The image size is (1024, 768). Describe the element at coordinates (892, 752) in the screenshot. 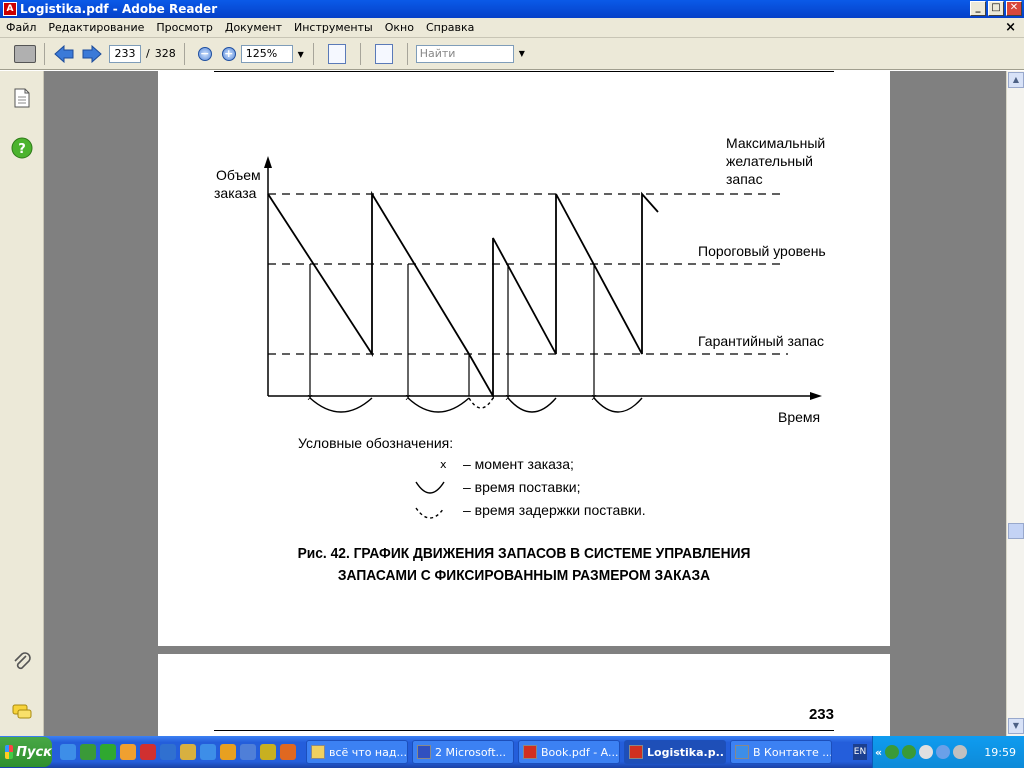

I see `tray-network-icon` at that location.